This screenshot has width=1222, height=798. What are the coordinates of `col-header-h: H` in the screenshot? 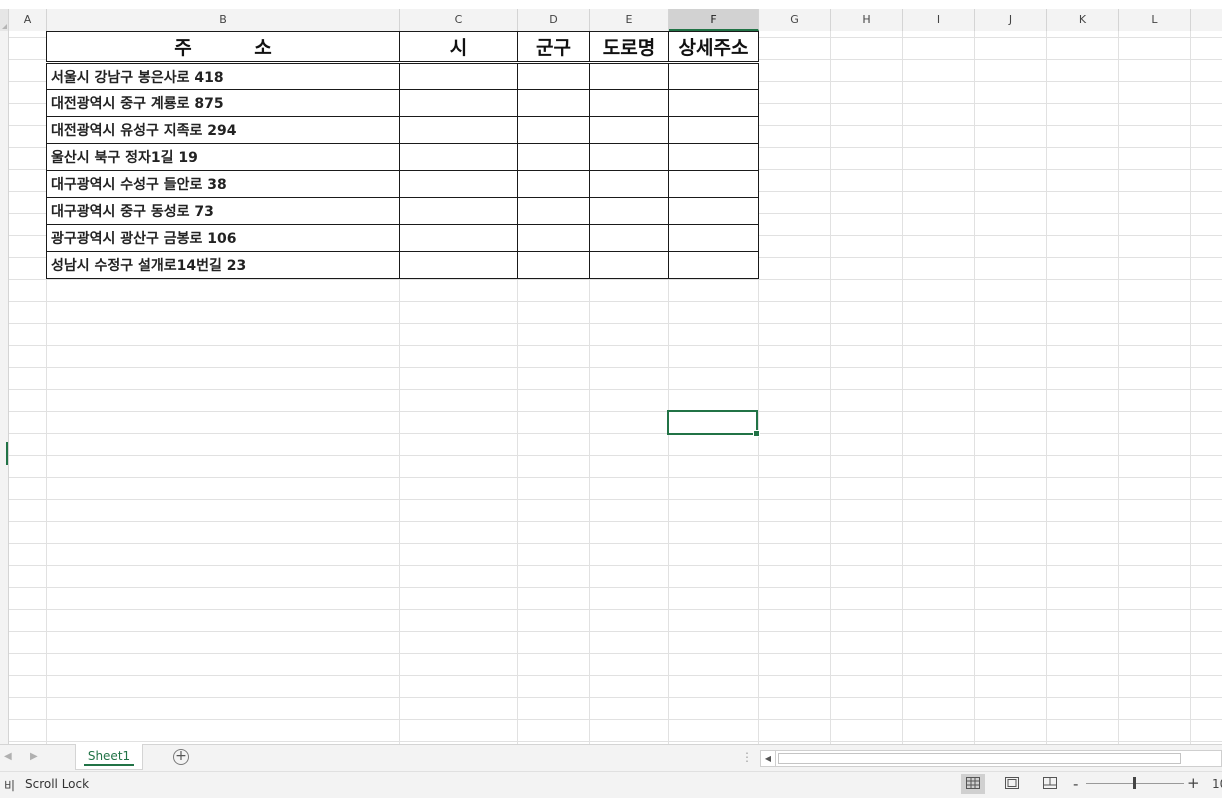 It's located at (867, 20).